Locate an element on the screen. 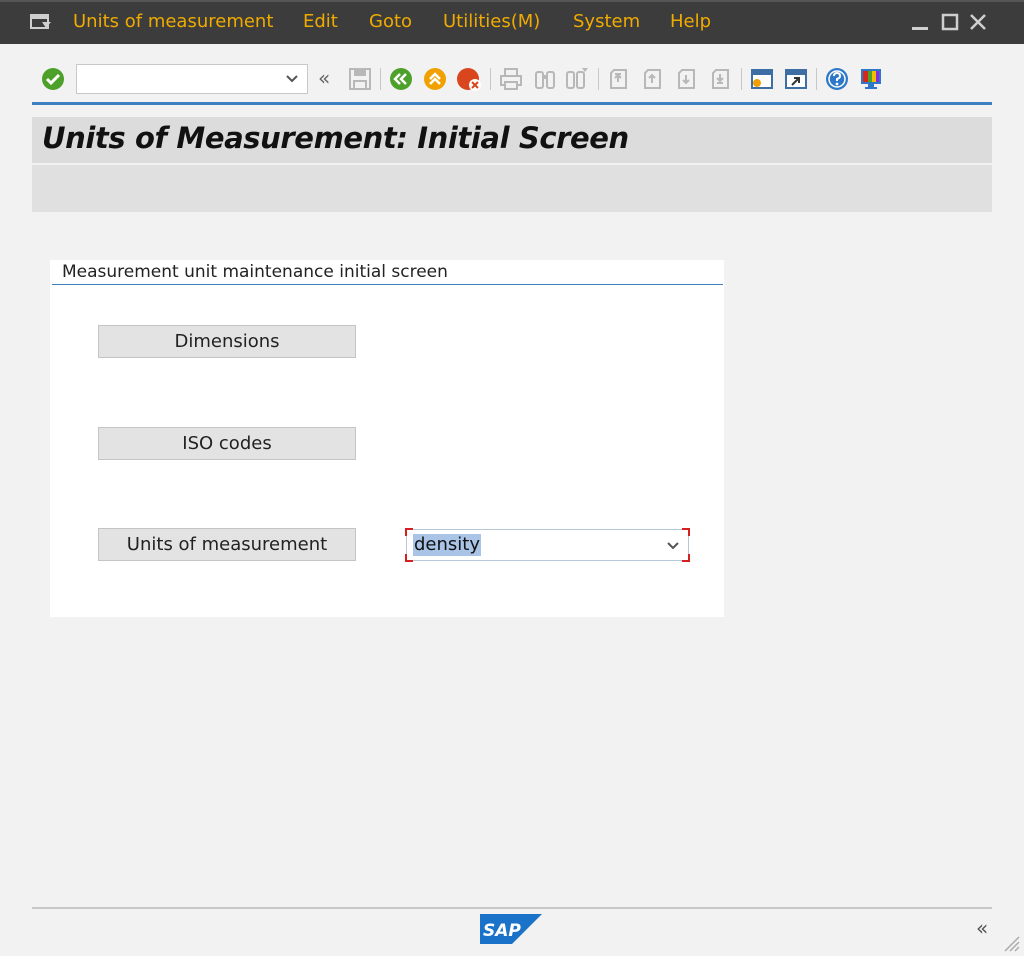 The height and width of the screenshot is (956, 1024). menu-edit: Edit is located at coordinates (320, 22).